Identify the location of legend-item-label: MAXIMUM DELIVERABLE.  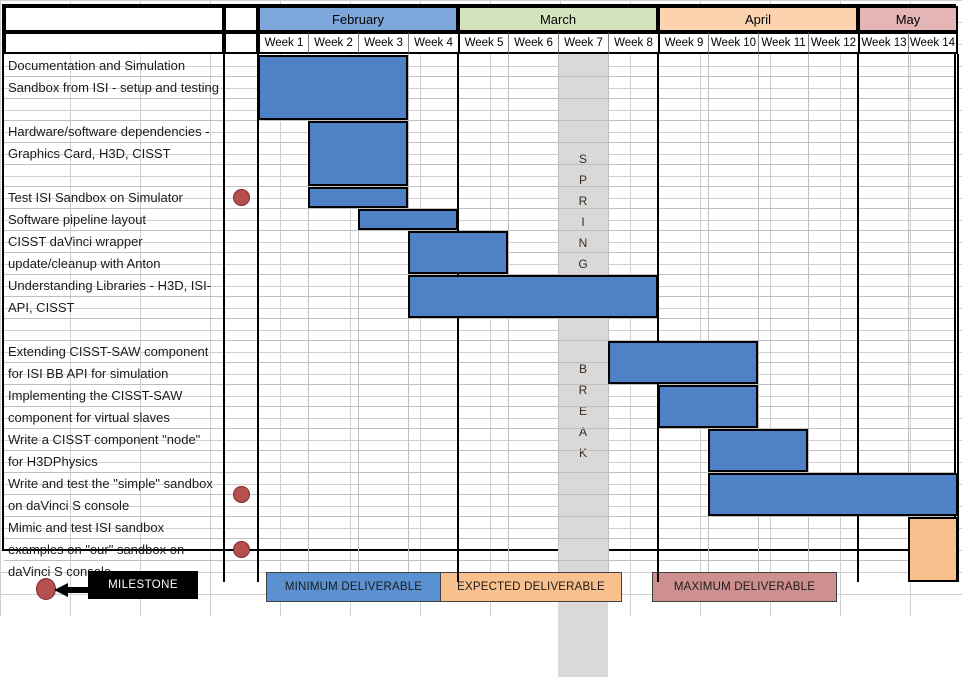
(744, 587).